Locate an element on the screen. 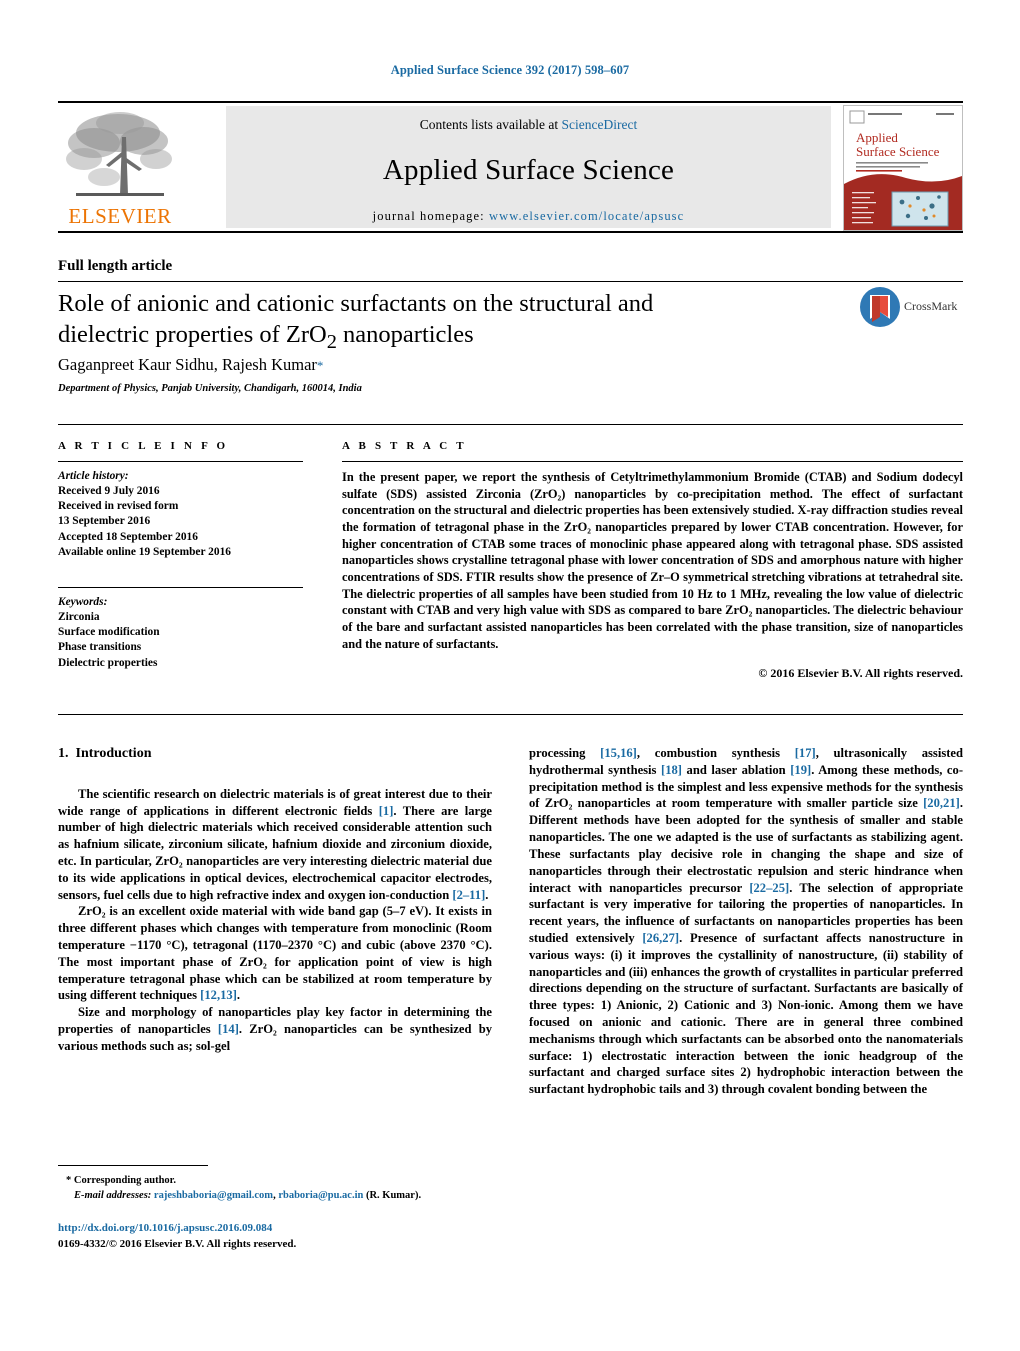 The image size is (1020, 1351). citation-ref: [20,21] is located at coordinates (941, 803).